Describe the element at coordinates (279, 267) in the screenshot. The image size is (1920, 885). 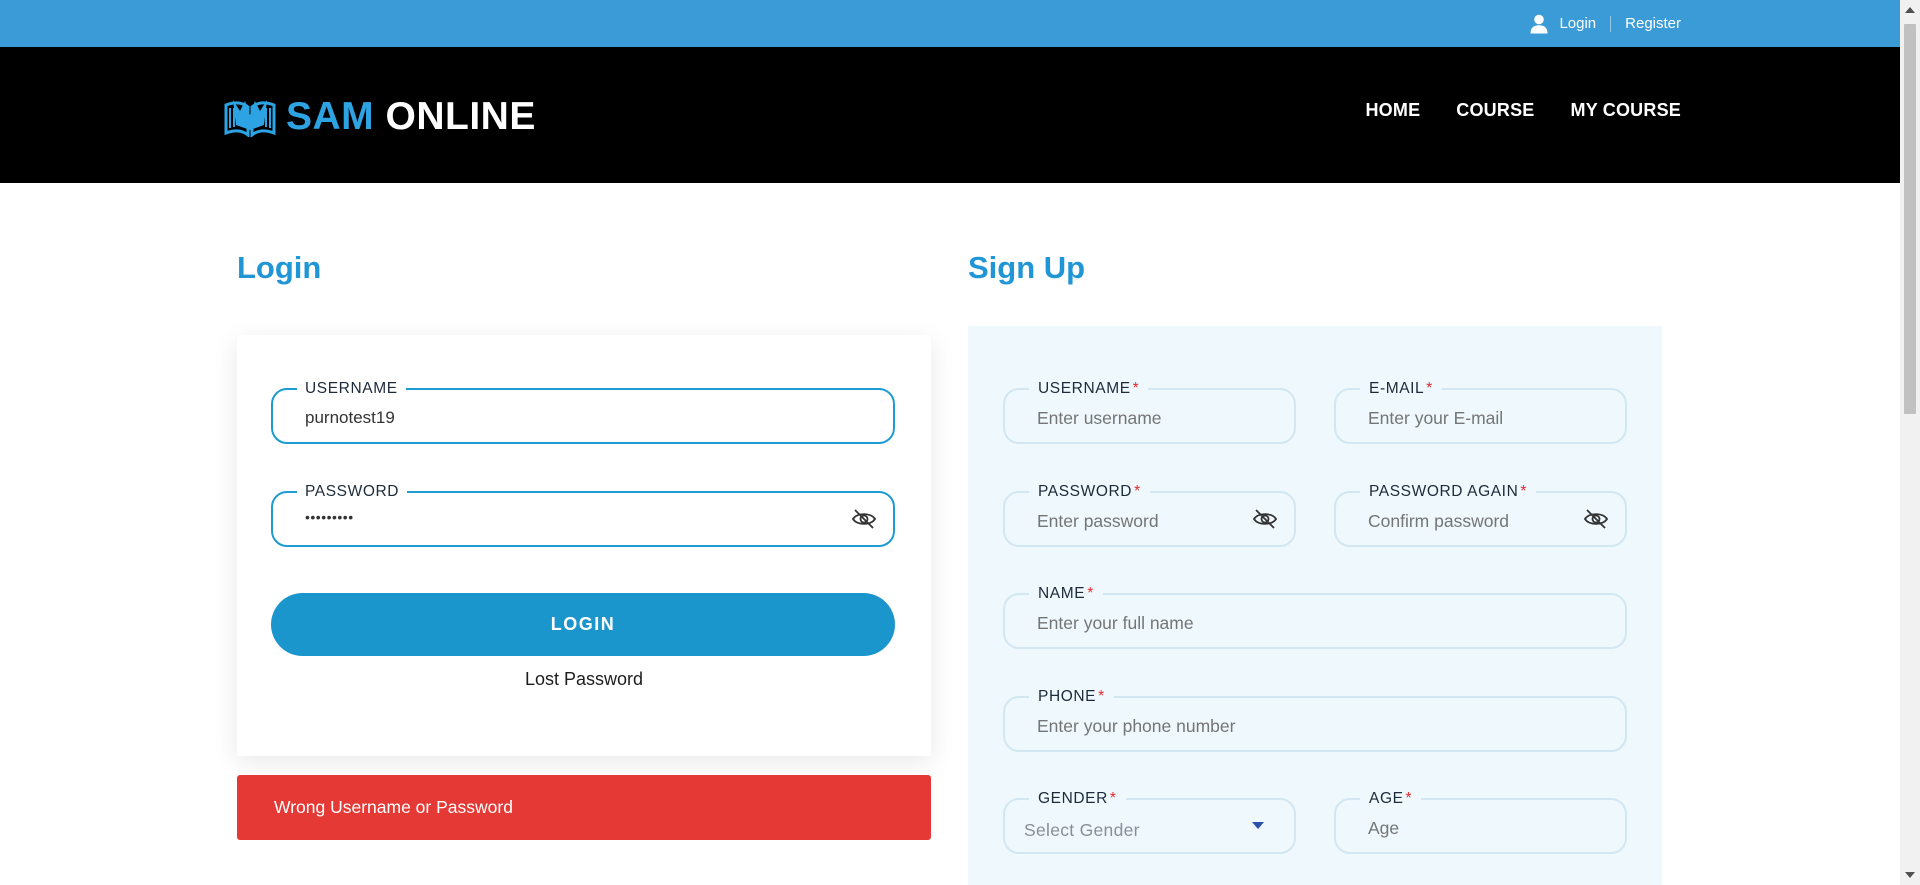
I see `login-title: Login` at that location.